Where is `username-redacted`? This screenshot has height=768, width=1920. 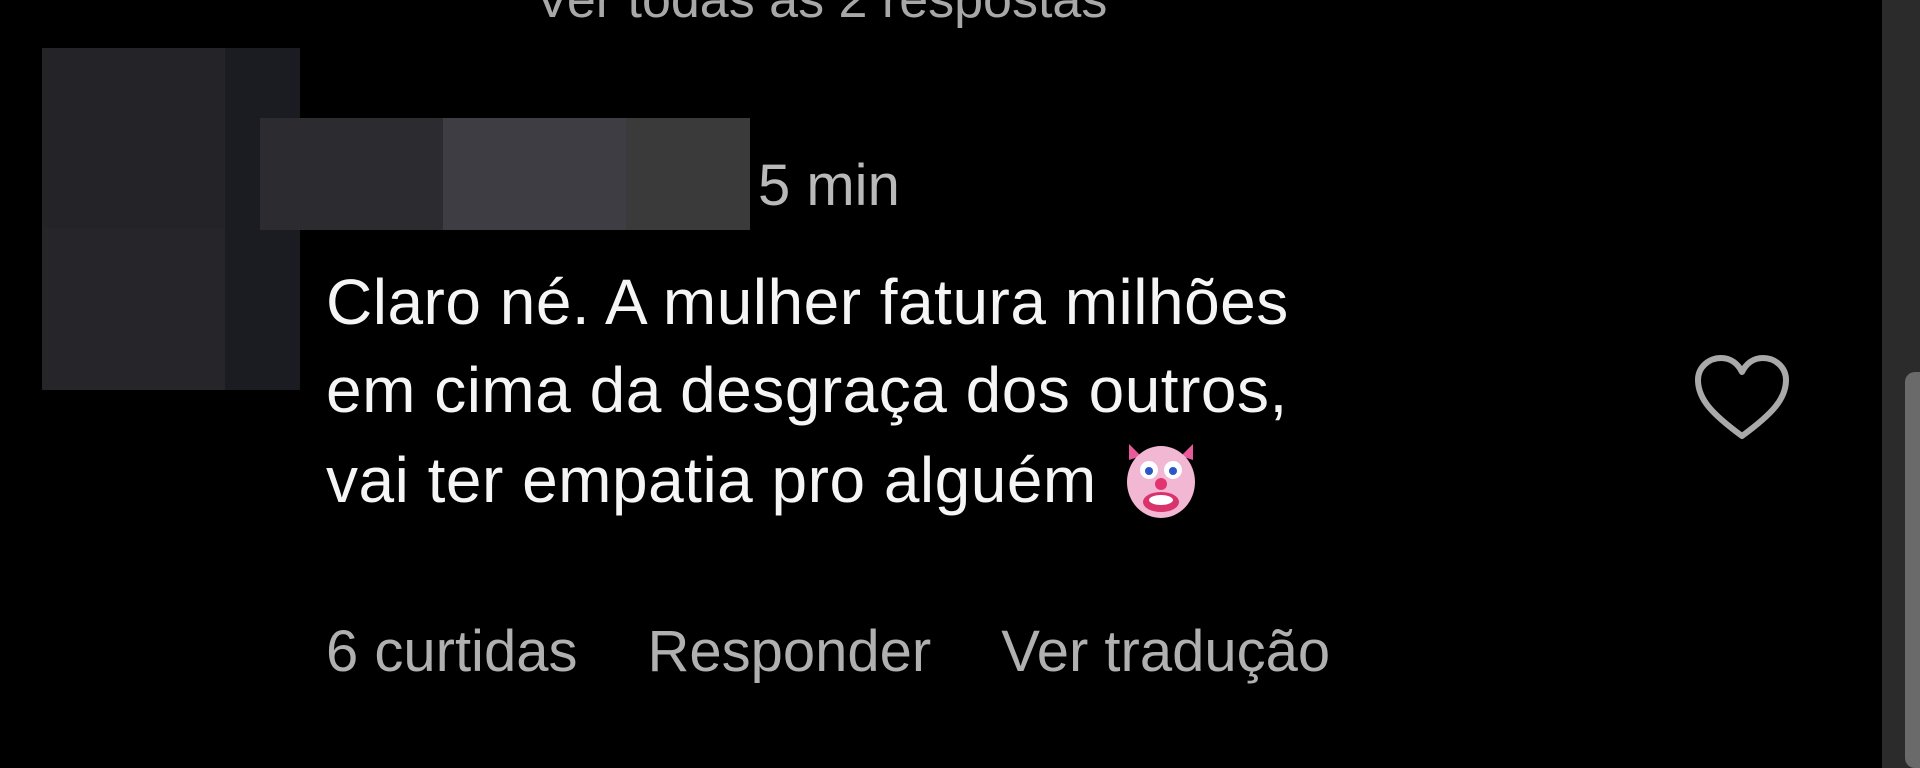 username-redacted is located at coordinates (505, 174).